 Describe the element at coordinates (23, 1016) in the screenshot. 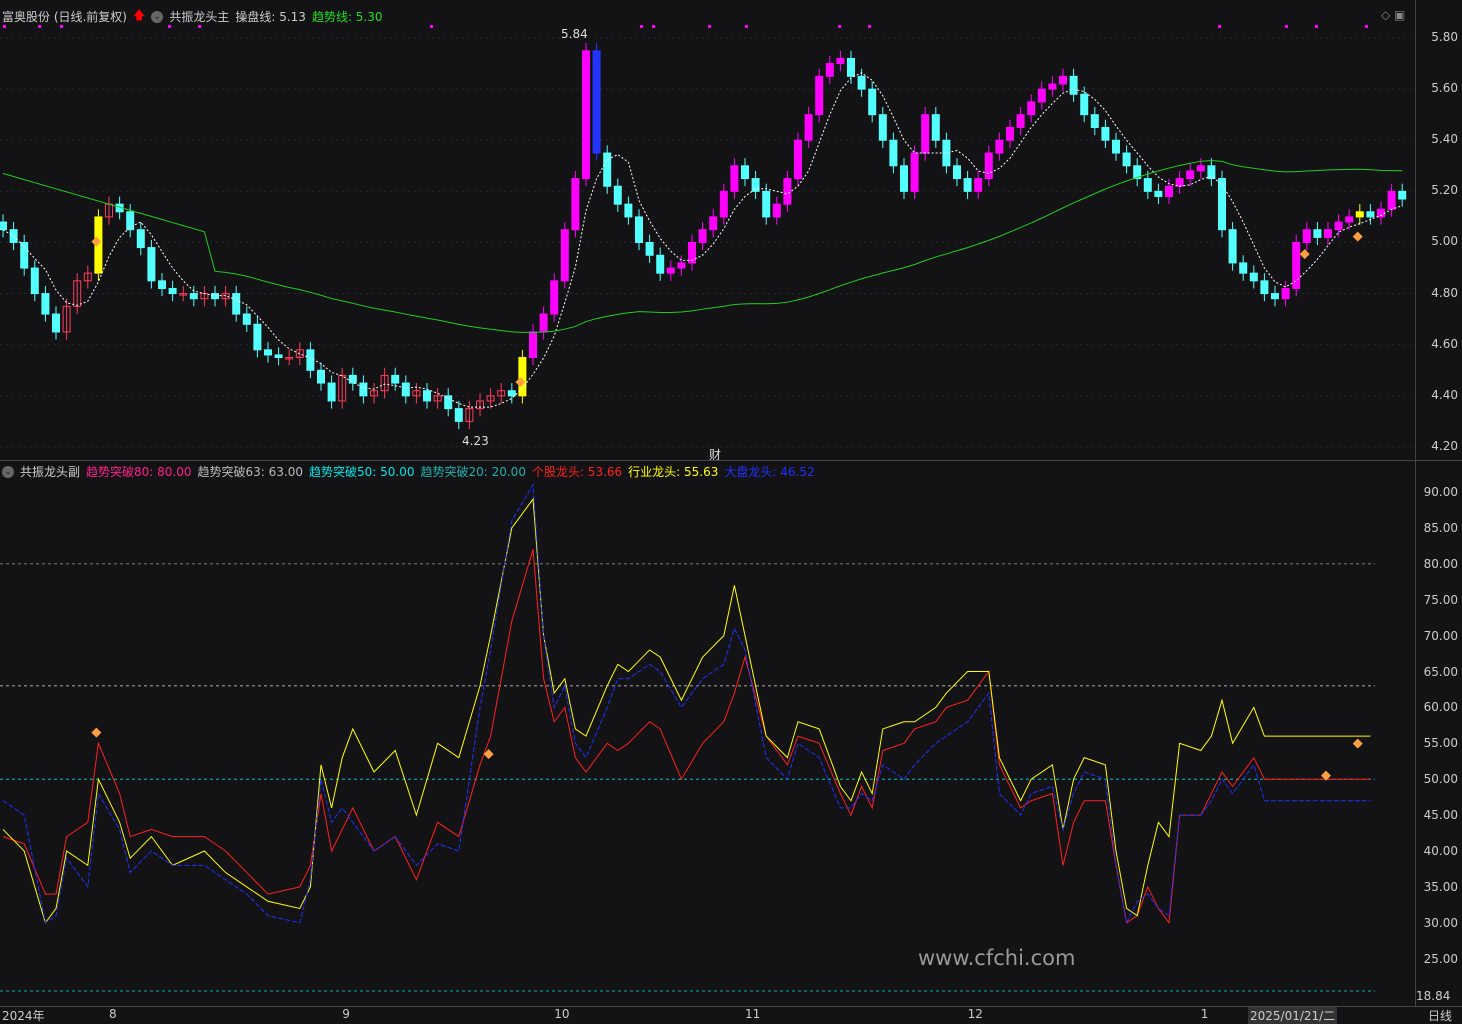

I see `date-label: 2024年` at that location.